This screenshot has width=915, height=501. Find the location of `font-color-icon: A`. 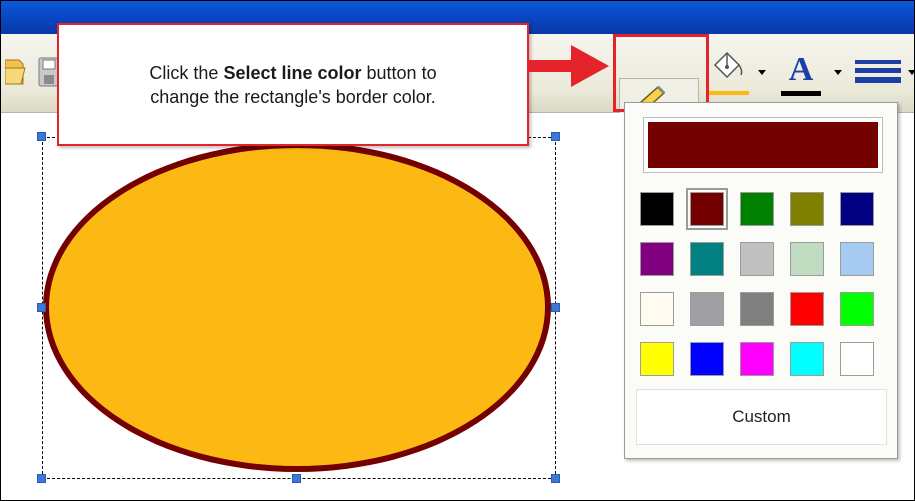

font-color-icon: A is located at coordinates (801, 69).